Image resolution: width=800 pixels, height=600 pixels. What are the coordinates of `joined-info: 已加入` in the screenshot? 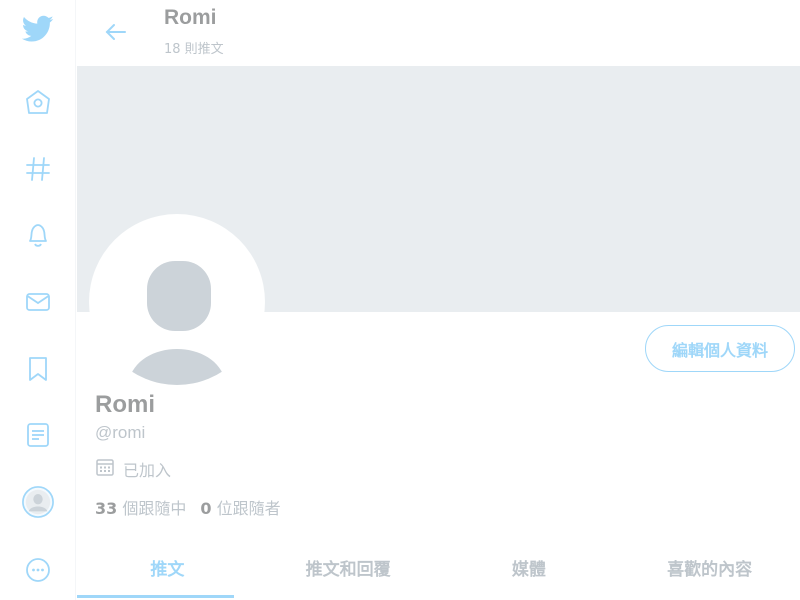 It's located at (133, 469).